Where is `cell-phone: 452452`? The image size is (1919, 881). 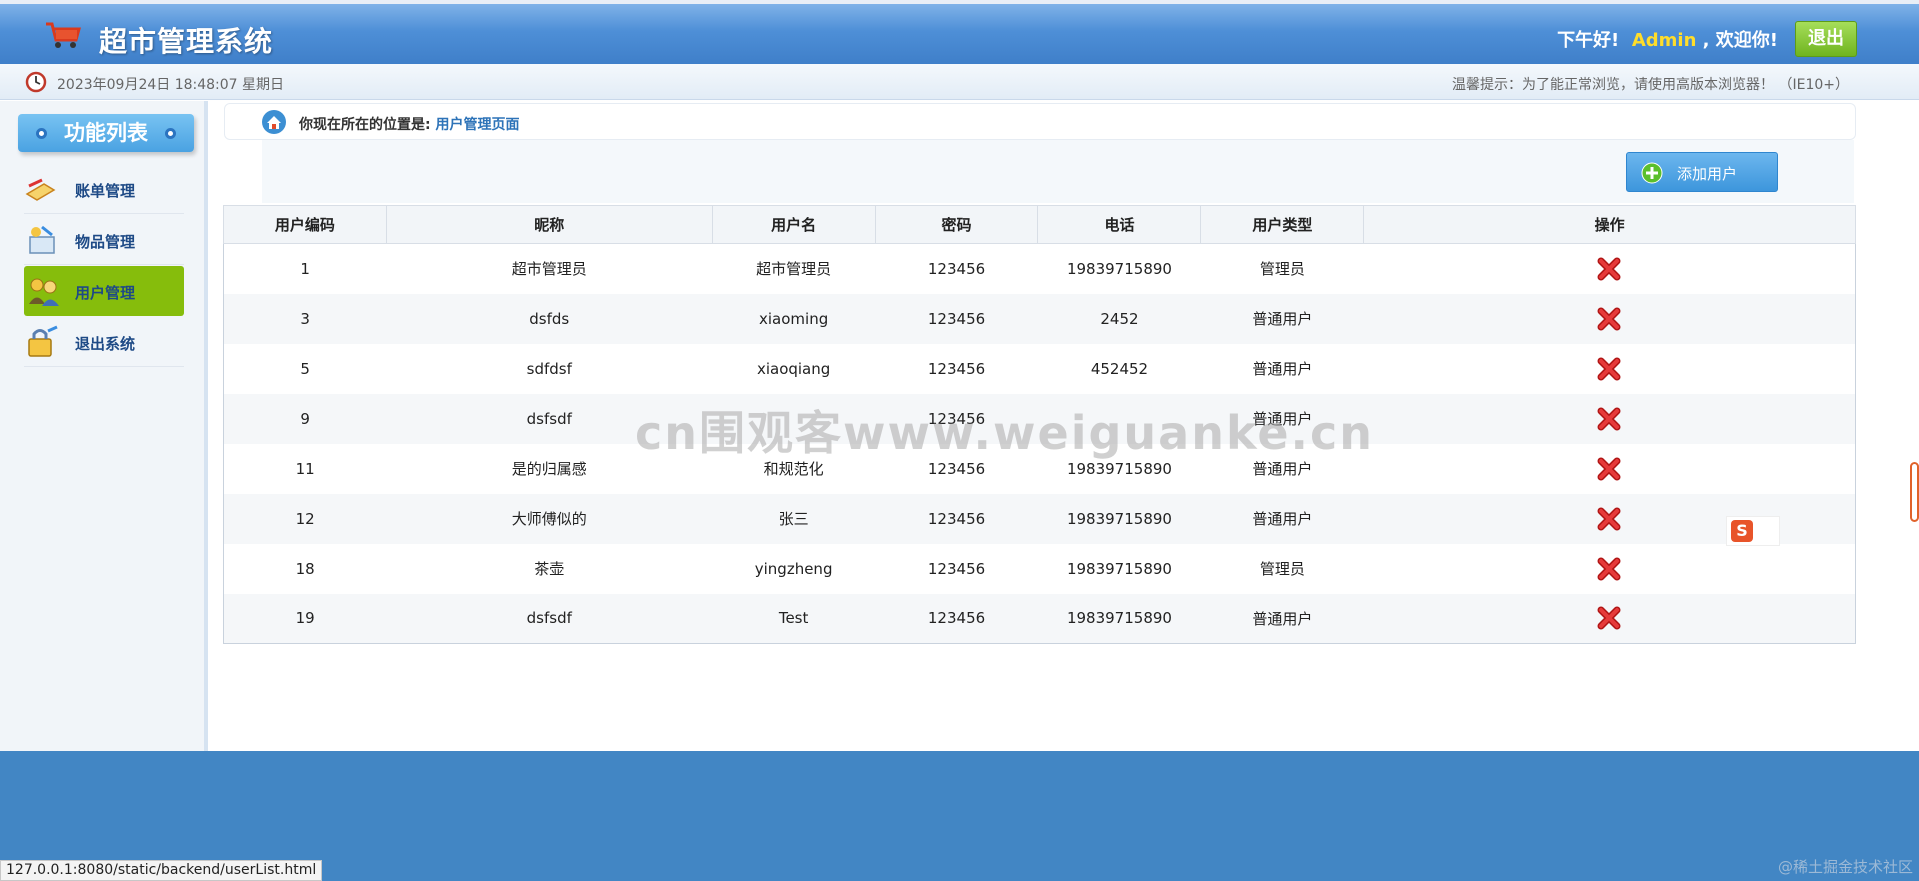
cell-phone: 452452 is located at coordinates (1119, 368).